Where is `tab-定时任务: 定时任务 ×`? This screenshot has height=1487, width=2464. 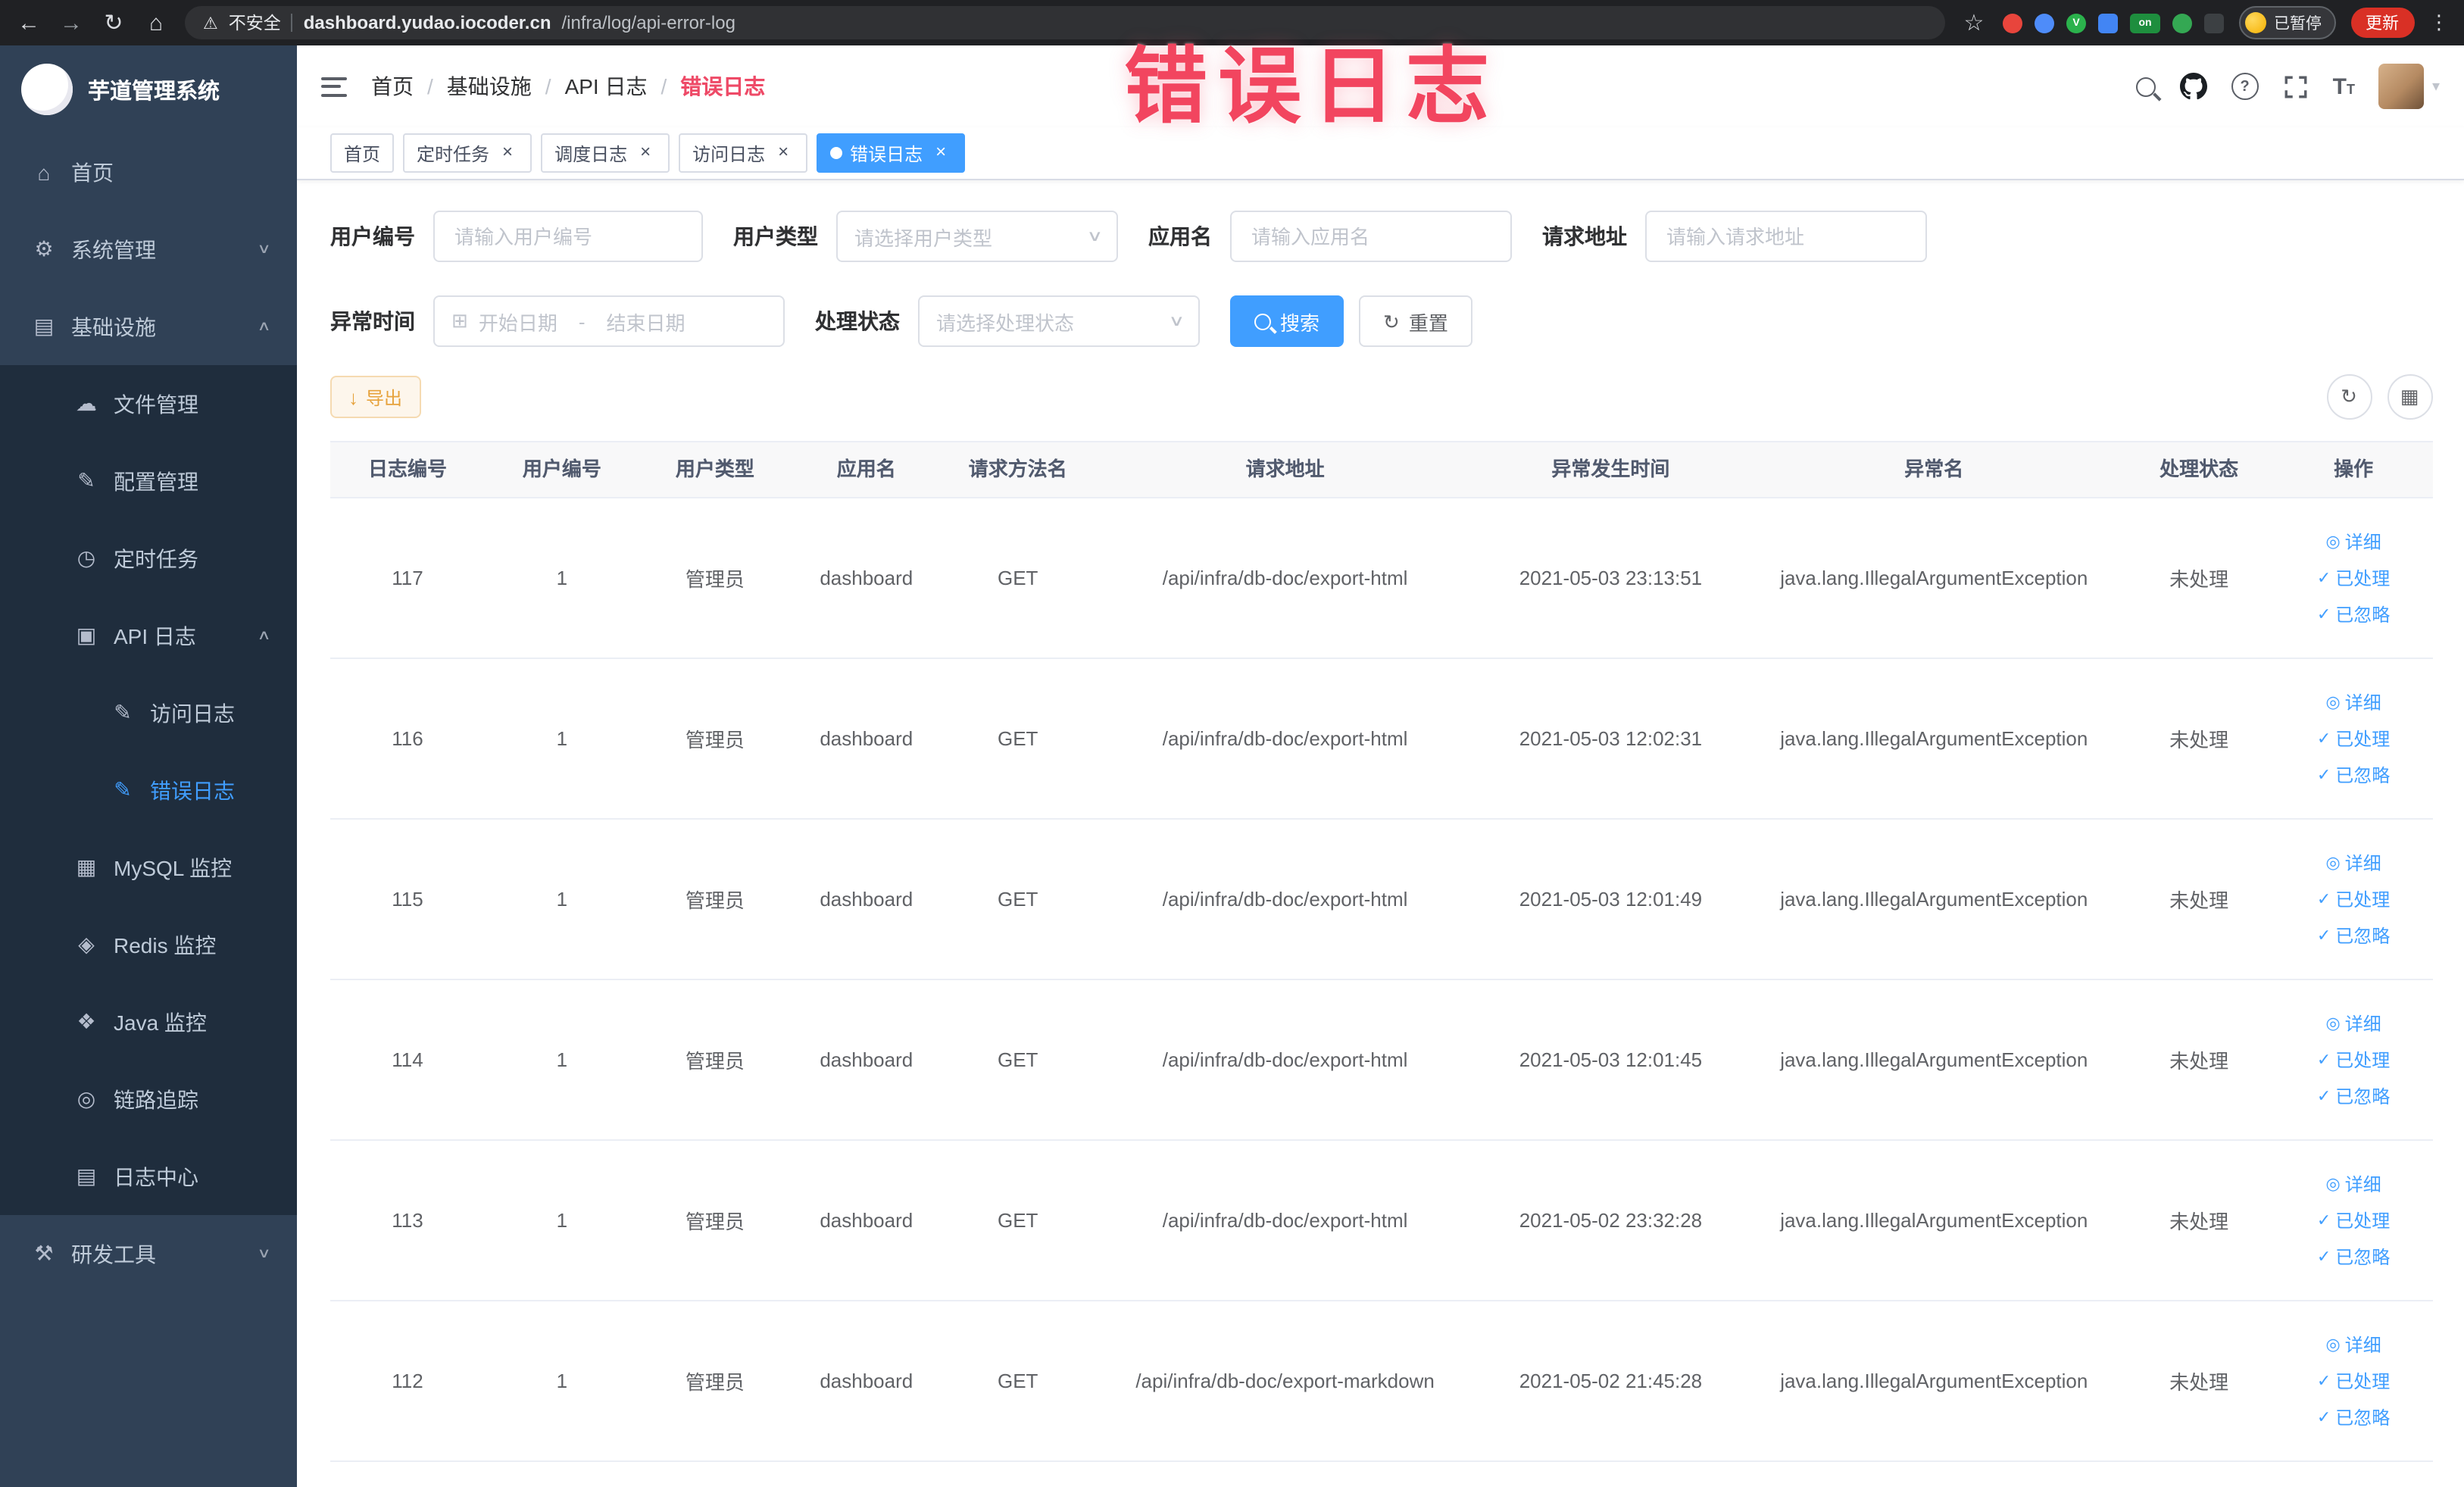
tab-定时任务: 定时任务 × is located at coordinates (467, 153).